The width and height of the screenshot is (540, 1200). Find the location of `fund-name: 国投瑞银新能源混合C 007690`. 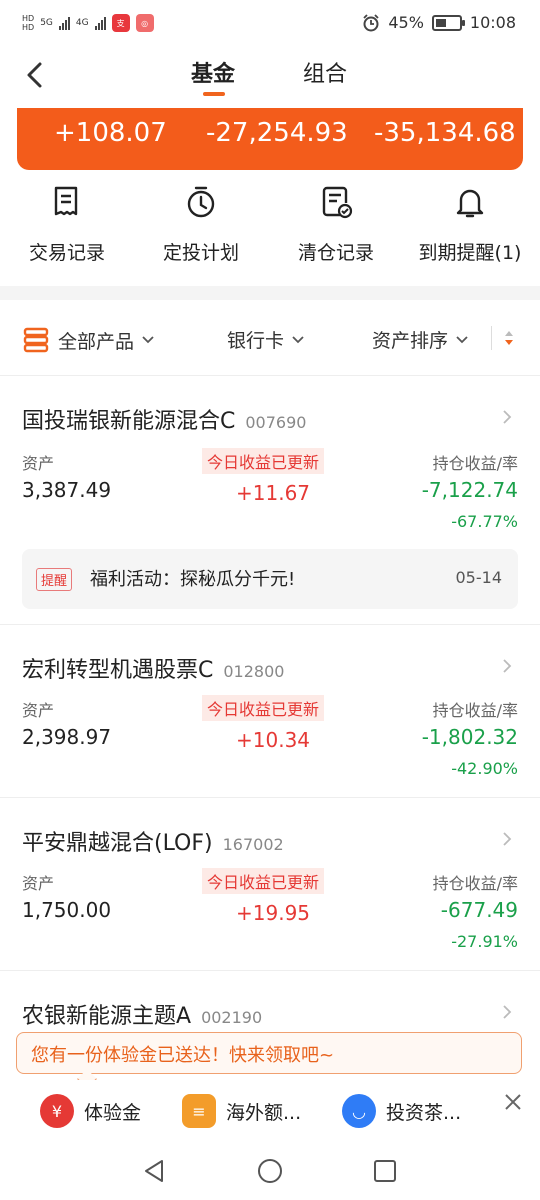

fund-name: 国投瑞银新能源混合C 007690 is located at coordinates (164, 419).